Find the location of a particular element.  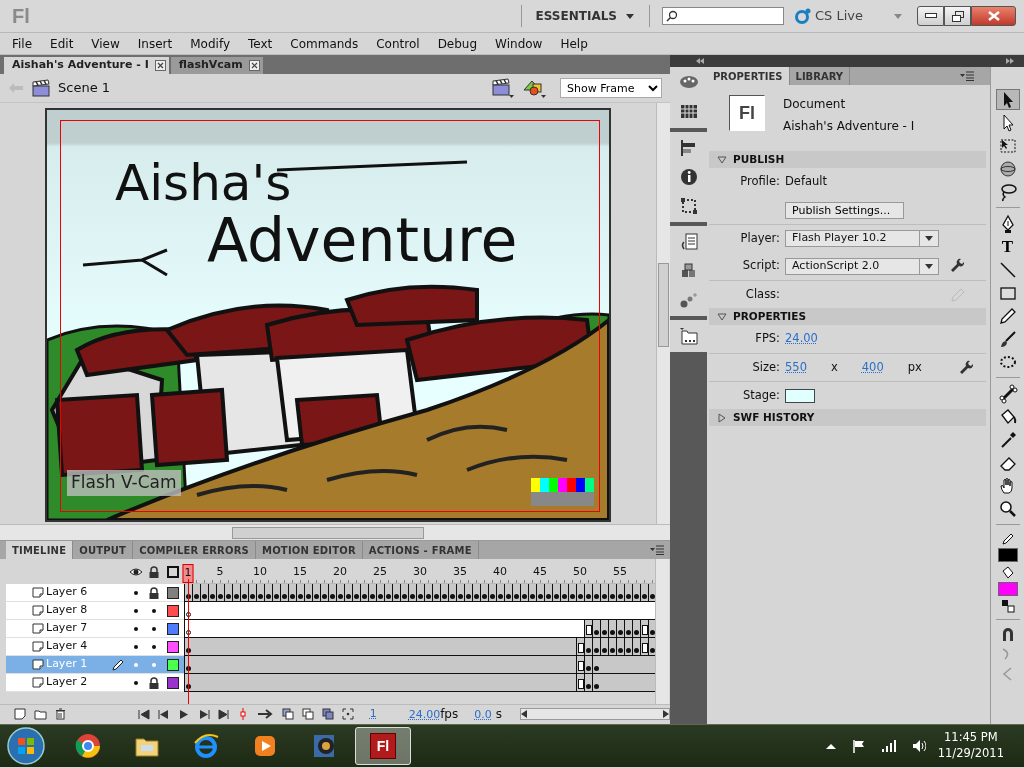

horizontal-scrollbar is located at coordinates (595, 714).